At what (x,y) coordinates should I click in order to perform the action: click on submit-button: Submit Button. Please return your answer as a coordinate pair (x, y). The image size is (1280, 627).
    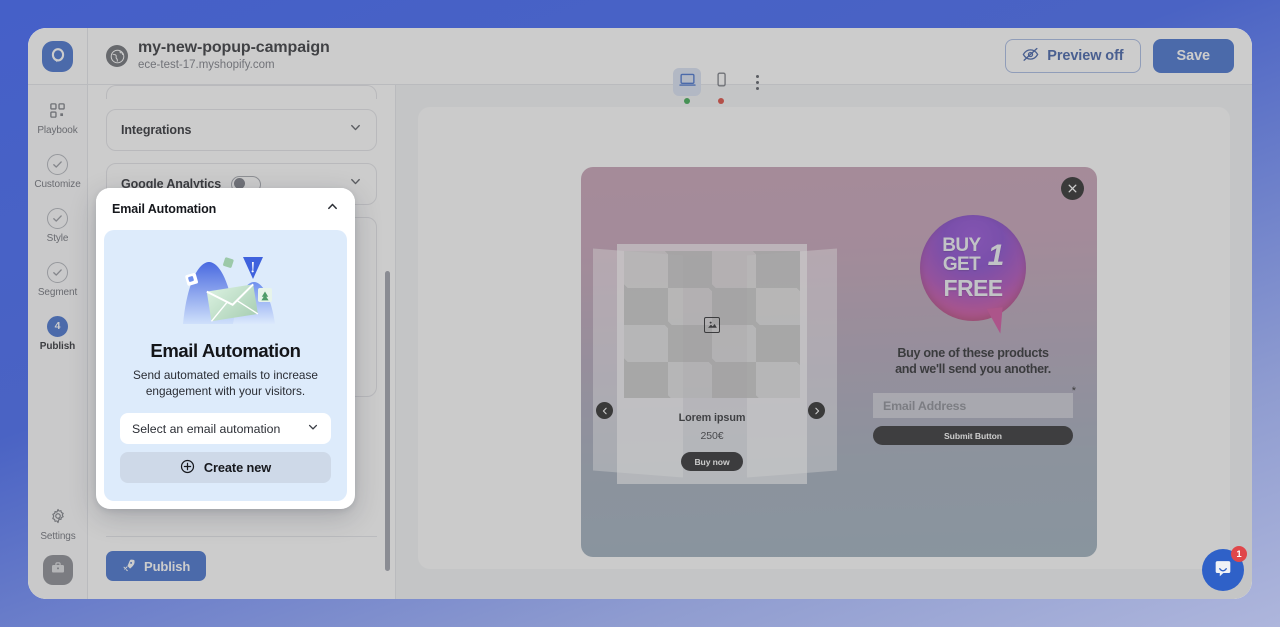
    Looking at the image, I should click on (973, 435).